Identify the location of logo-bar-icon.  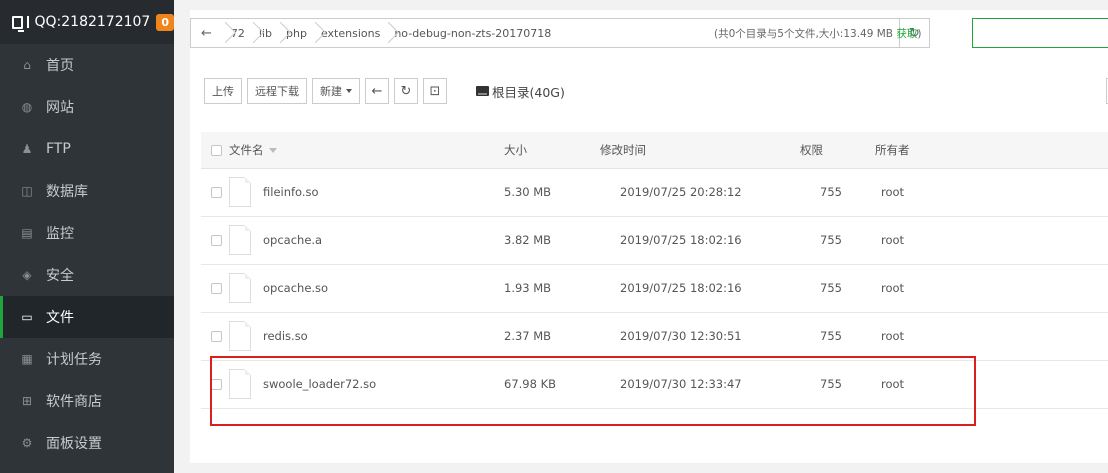
(28, 22).